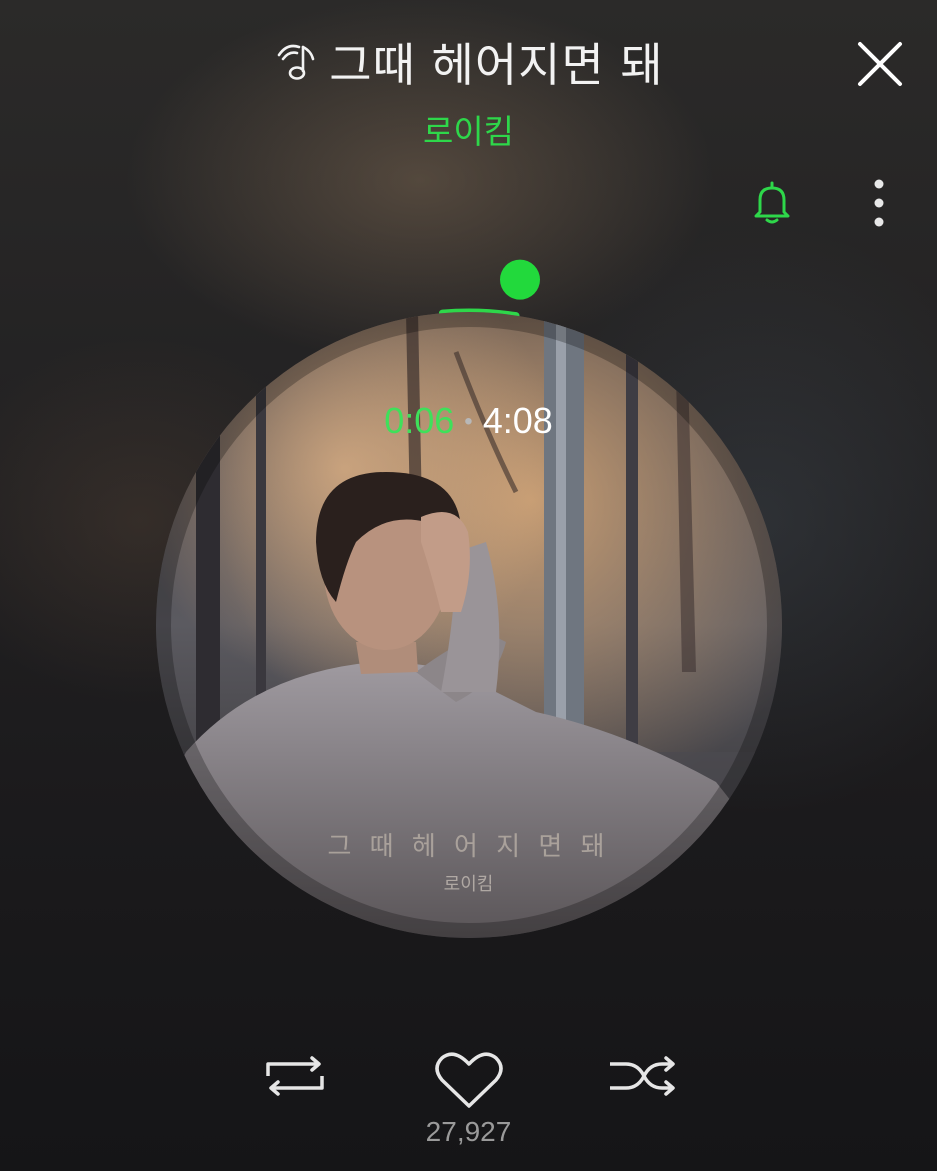 This screenshot has height=1171, width=937. What do you see at coordinates (469, 1080) in the screenshot?
I see `heart-icon` at bounding box center [469, 1080].